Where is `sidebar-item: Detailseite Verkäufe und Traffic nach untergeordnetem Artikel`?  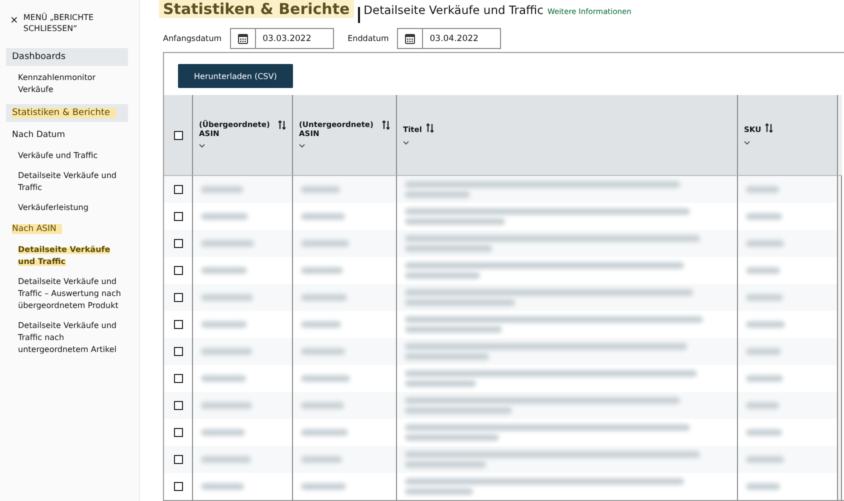 sidebar-item: Detailseite Verkäufe und Traffic nach untergeordnetem Artikel is located at coordinates (68, 338).